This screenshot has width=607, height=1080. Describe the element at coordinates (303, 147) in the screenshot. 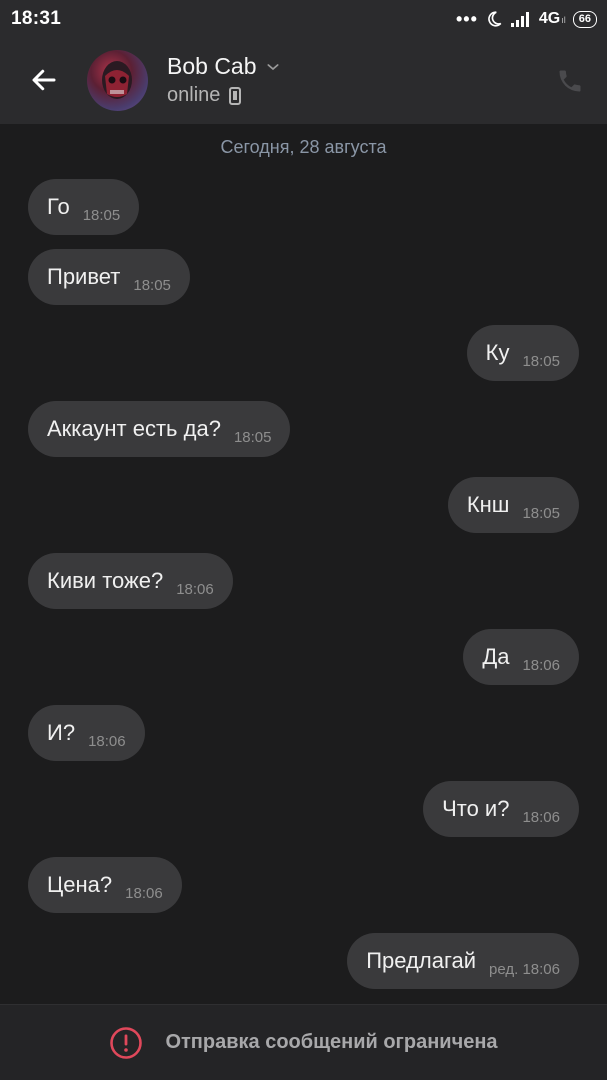

I see `date-separator: Сегодня, 28 августа` at that location.